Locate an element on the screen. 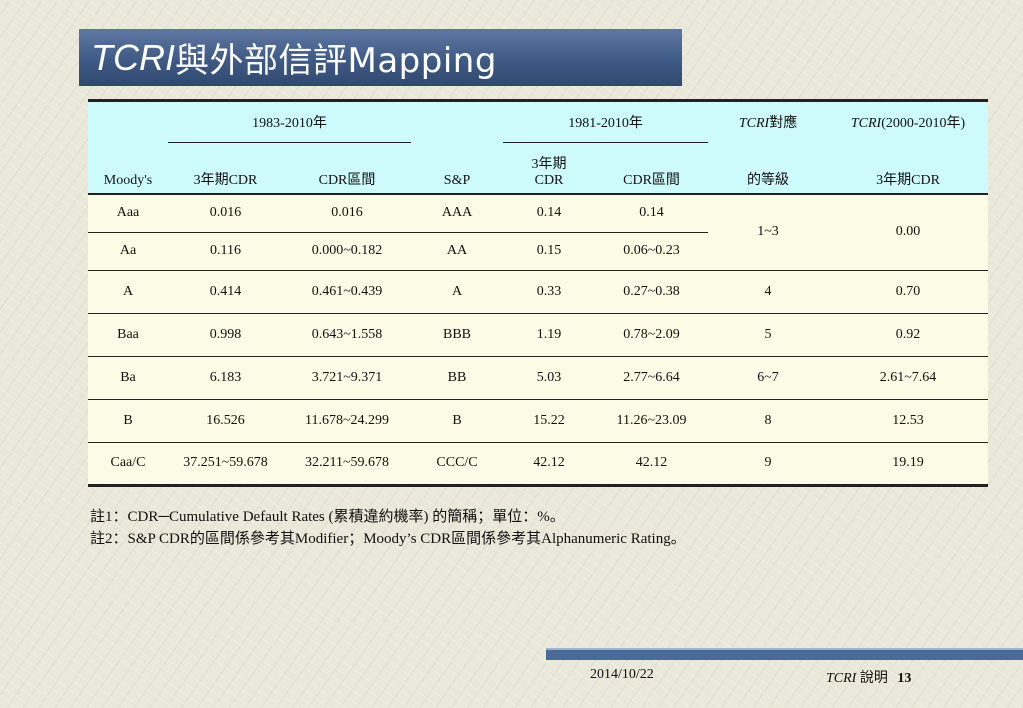  cell-sp: AA is located at coordinates (457, 251).